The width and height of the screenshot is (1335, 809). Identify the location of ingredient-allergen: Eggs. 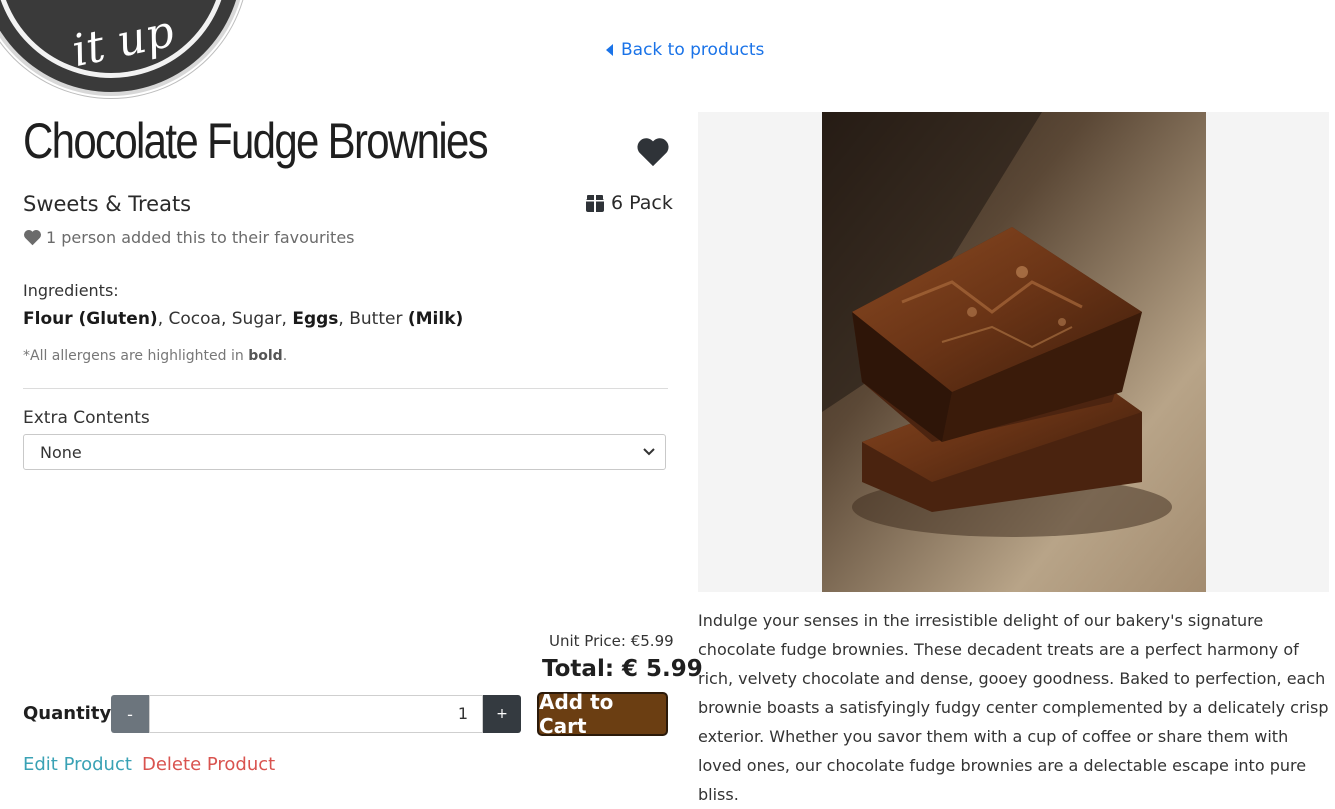
(315, 319).